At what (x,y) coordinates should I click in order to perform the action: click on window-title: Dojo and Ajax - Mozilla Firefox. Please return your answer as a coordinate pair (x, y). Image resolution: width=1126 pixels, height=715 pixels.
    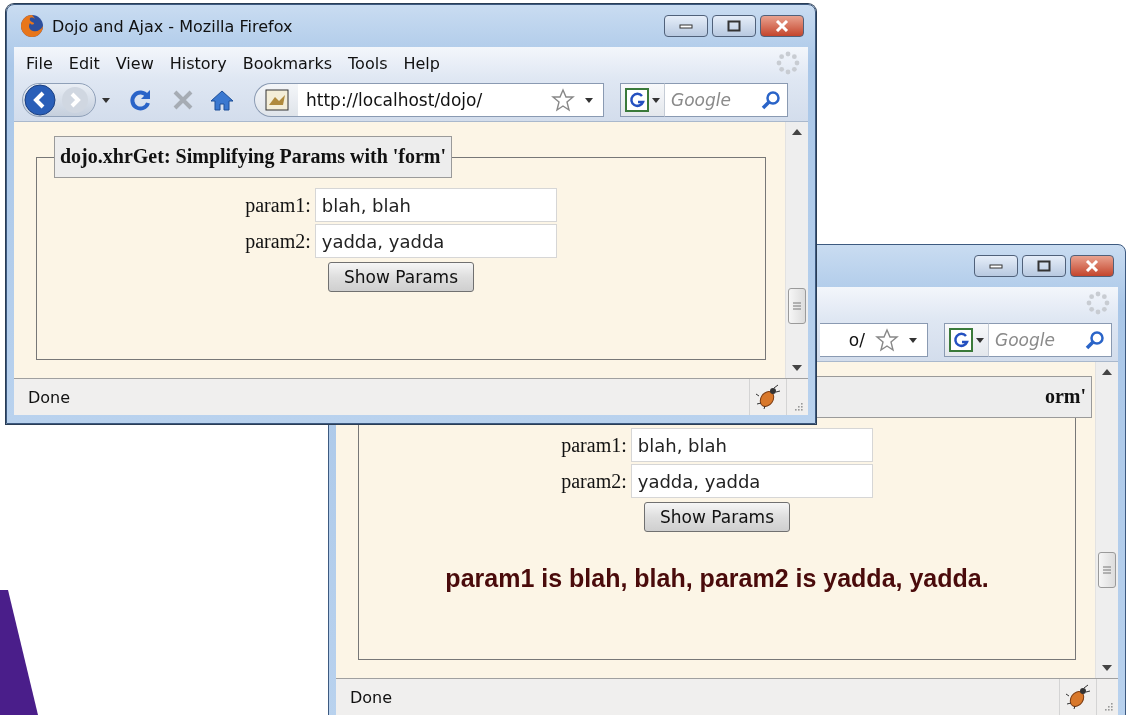
    Looking at the image, I should click on (172, 26).